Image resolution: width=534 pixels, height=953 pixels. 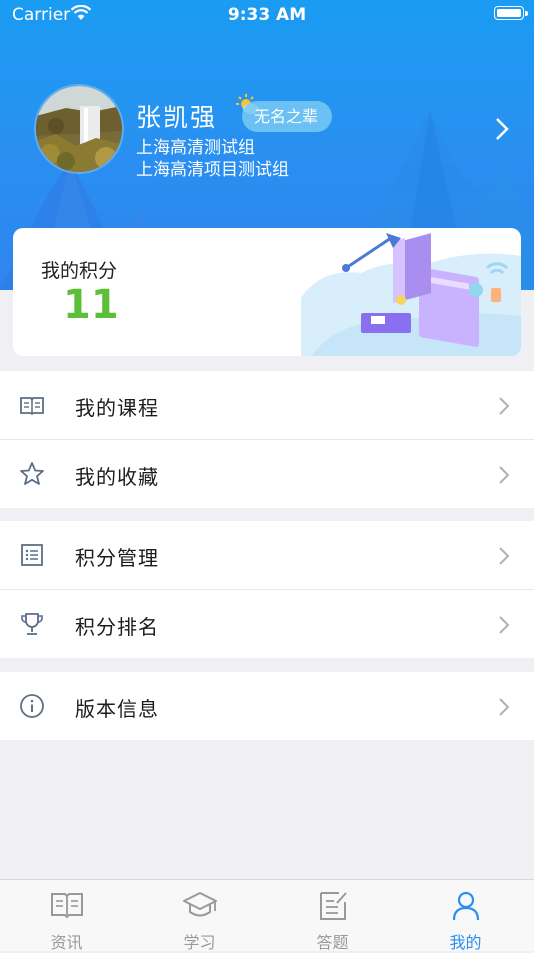 I want to click on tab-bar: 资讯 学习 答题 我的, so click(x=267, y=915).